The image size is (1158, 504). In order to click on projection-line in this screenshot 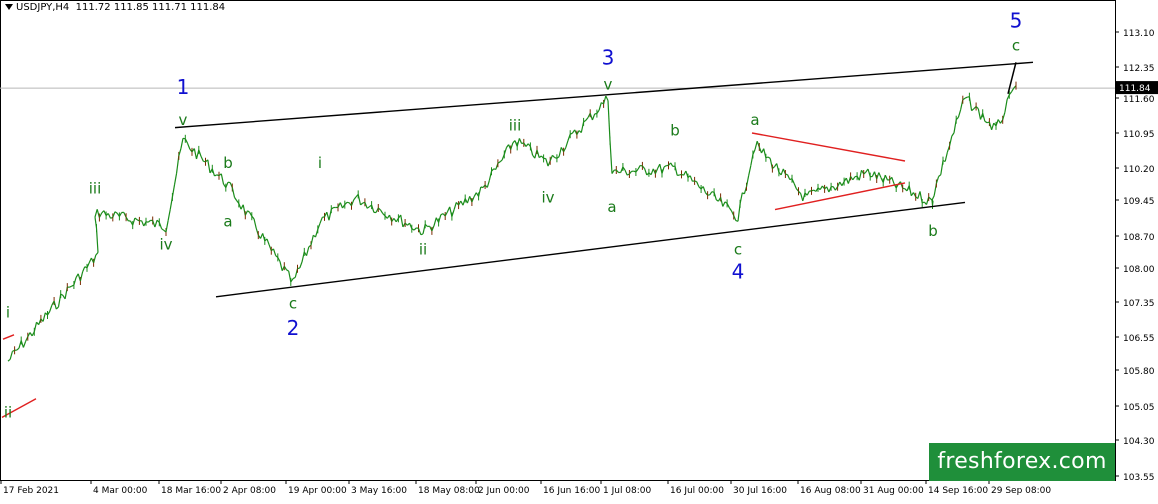, I will do `click(1012, 78)`.